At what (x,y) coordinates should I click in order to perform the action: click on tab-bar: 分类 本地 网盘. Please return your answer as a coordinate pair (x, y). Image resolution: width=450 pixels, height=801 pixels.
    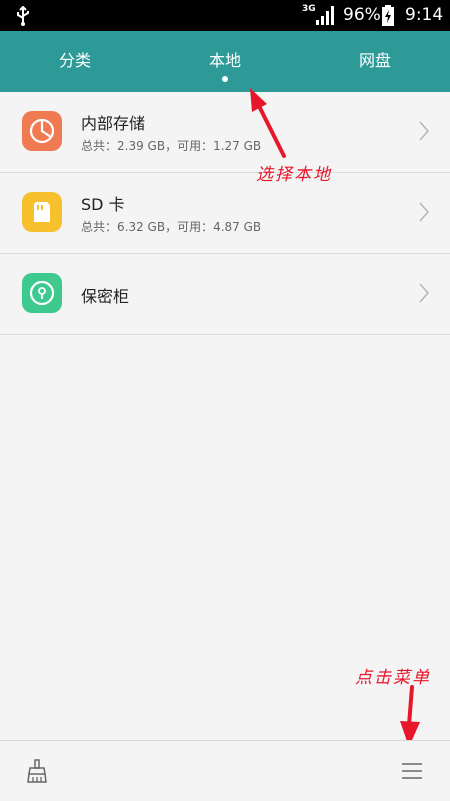
    Looking at the image, I should click on (225, 61).